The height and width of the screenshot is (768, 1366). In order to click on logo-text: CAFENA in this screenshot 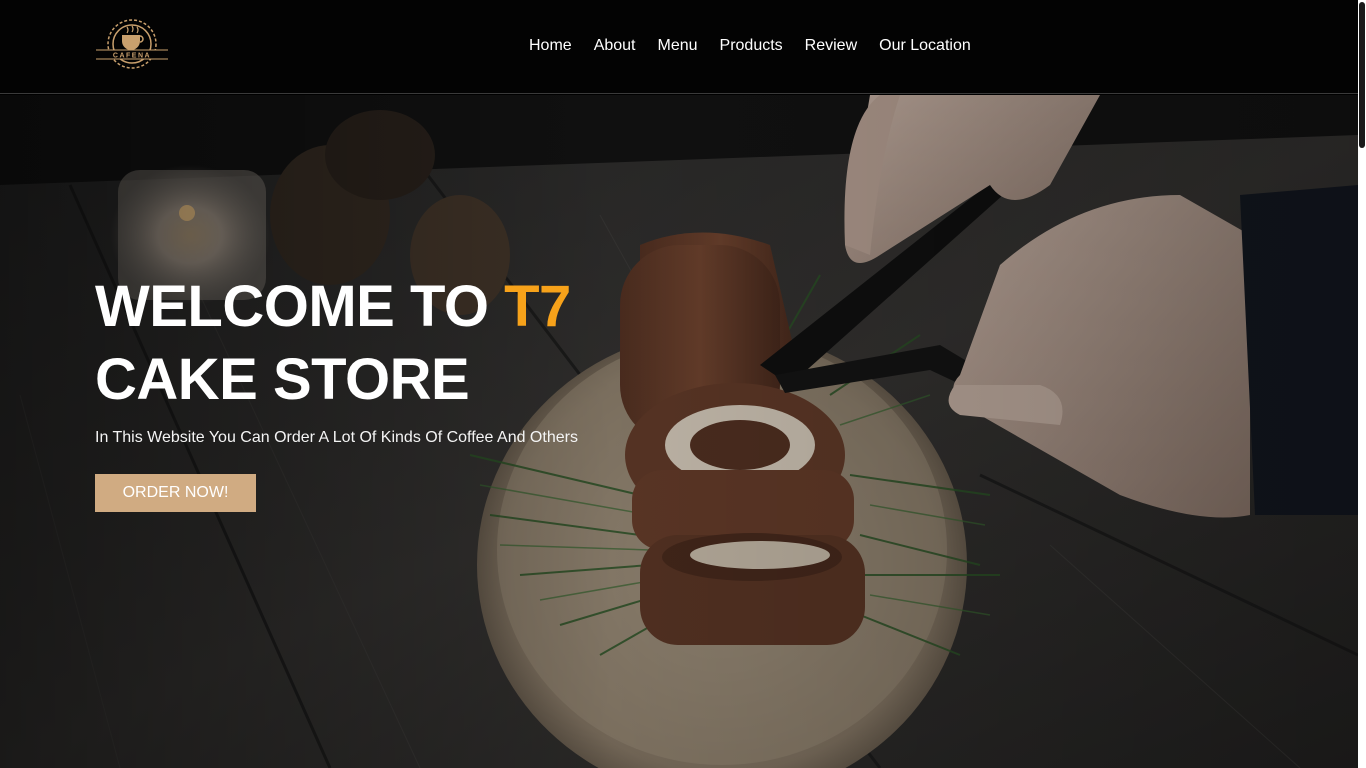, I will do `click(132, 56)`.